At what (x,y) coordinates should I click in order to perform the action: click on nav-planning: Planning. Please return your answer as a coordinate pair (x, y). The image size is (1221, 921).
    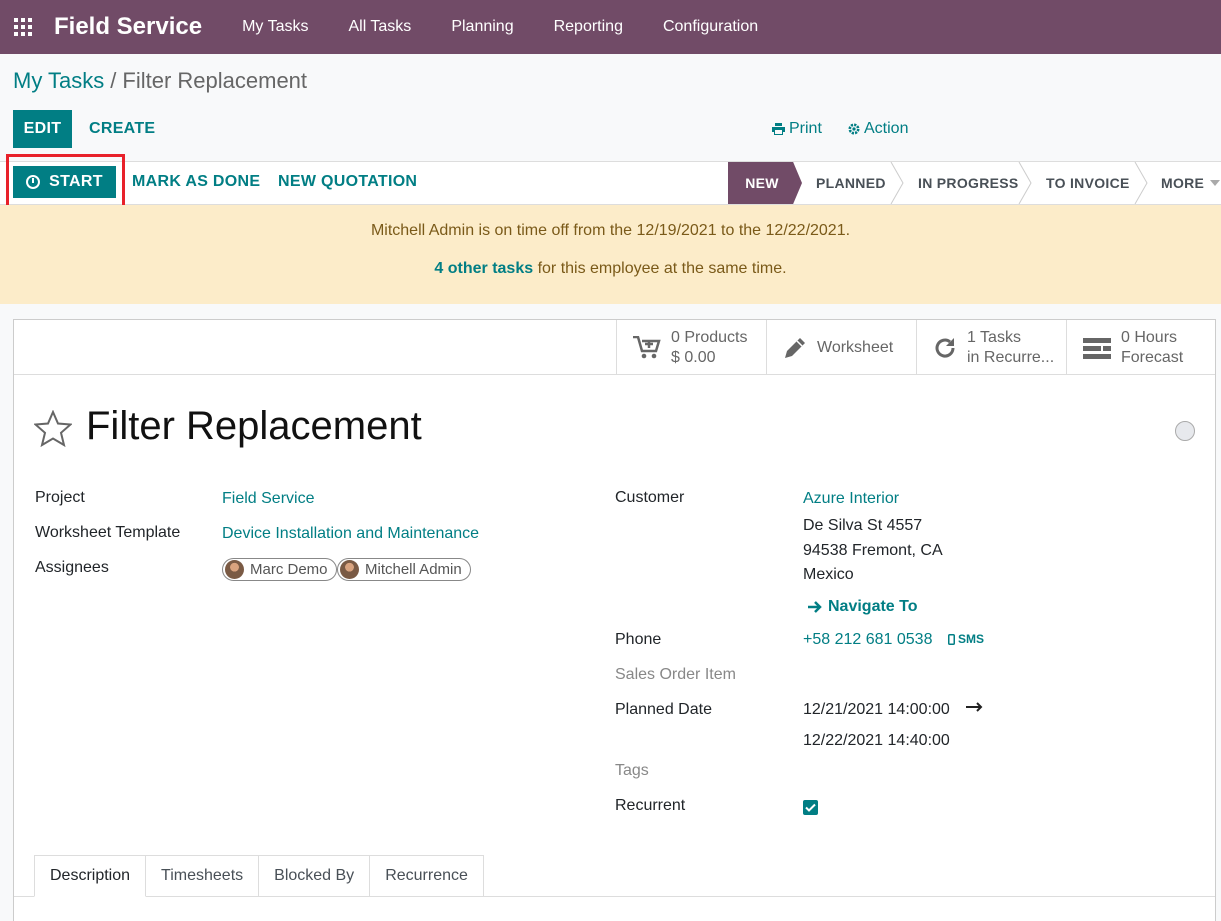
    Looking at the image, I should click on (482, 27).